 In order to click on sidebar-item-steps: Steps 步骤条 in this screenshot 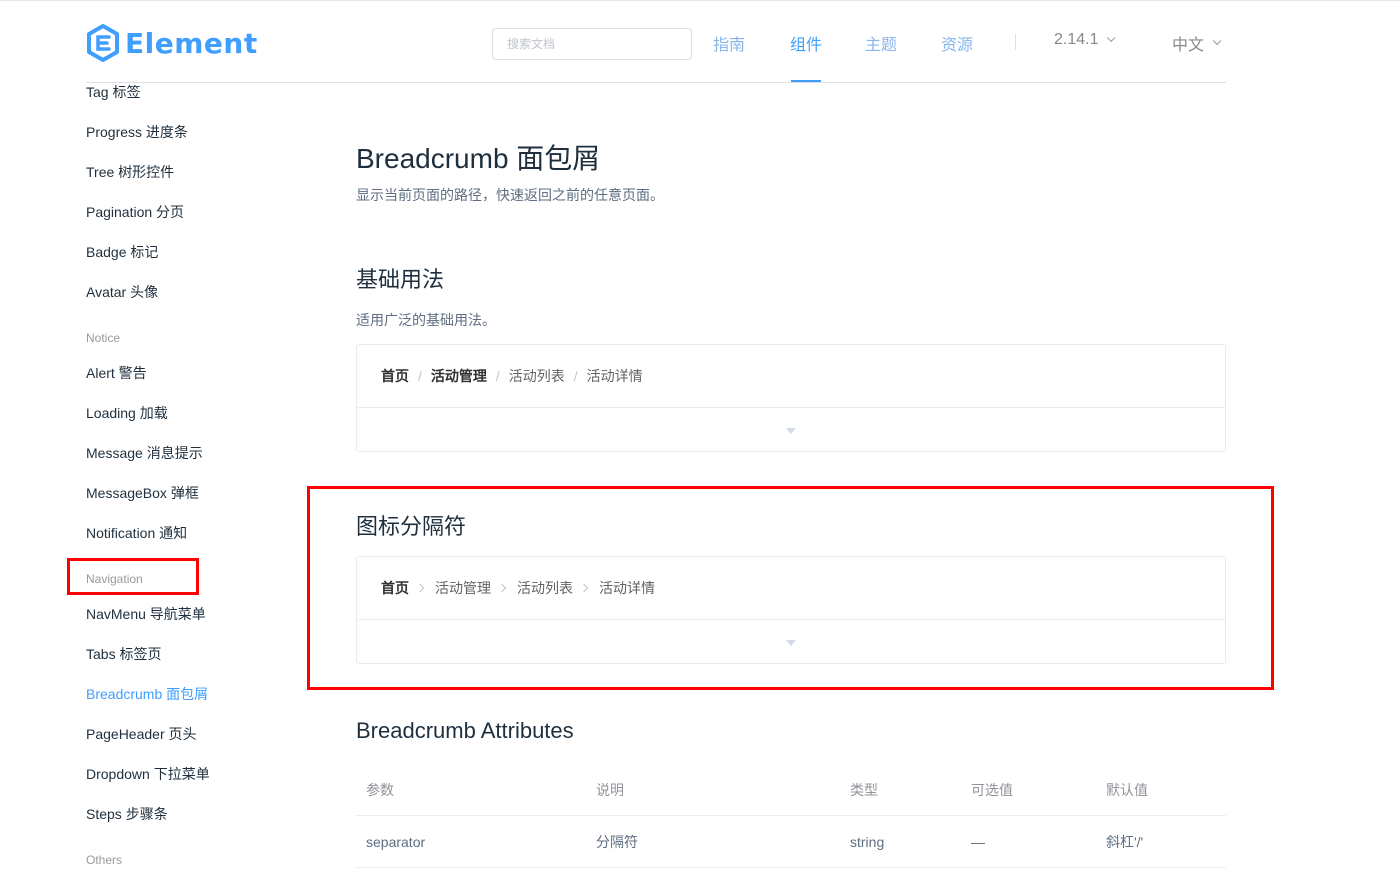, I will do `click(127, 814)`.